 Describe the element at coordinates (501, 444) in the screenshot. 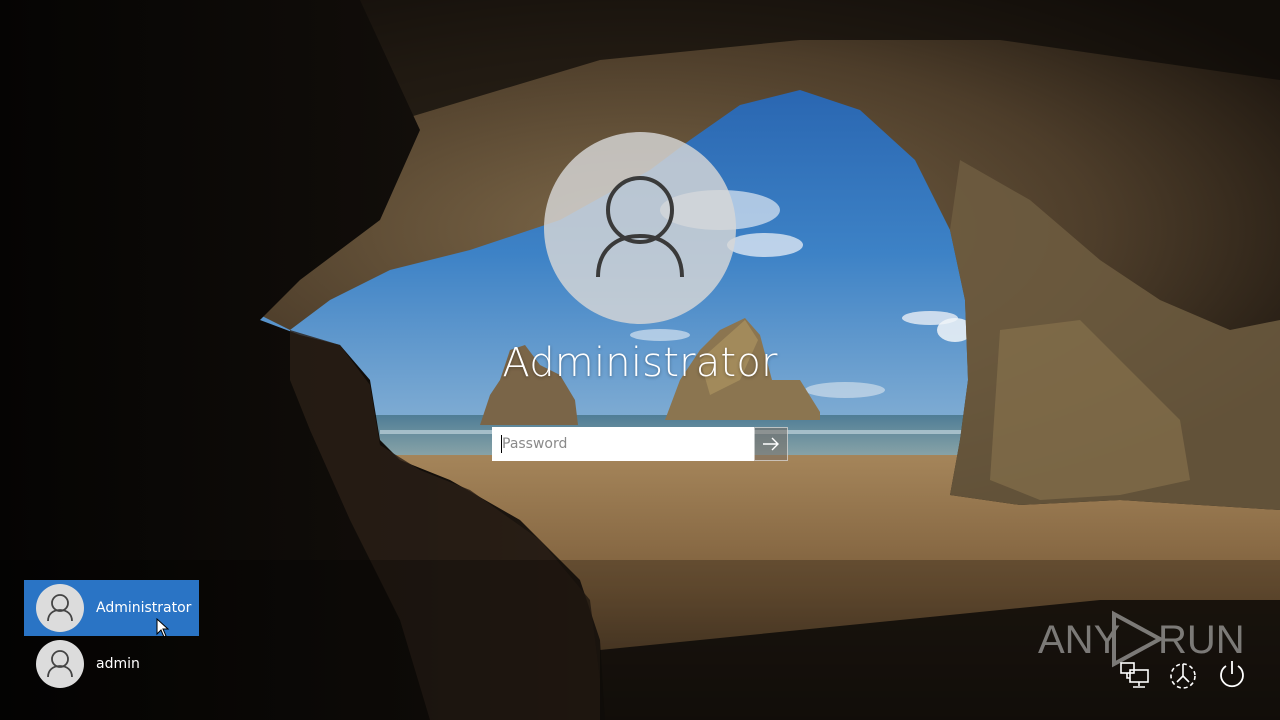

I see `text-caret` at that location.